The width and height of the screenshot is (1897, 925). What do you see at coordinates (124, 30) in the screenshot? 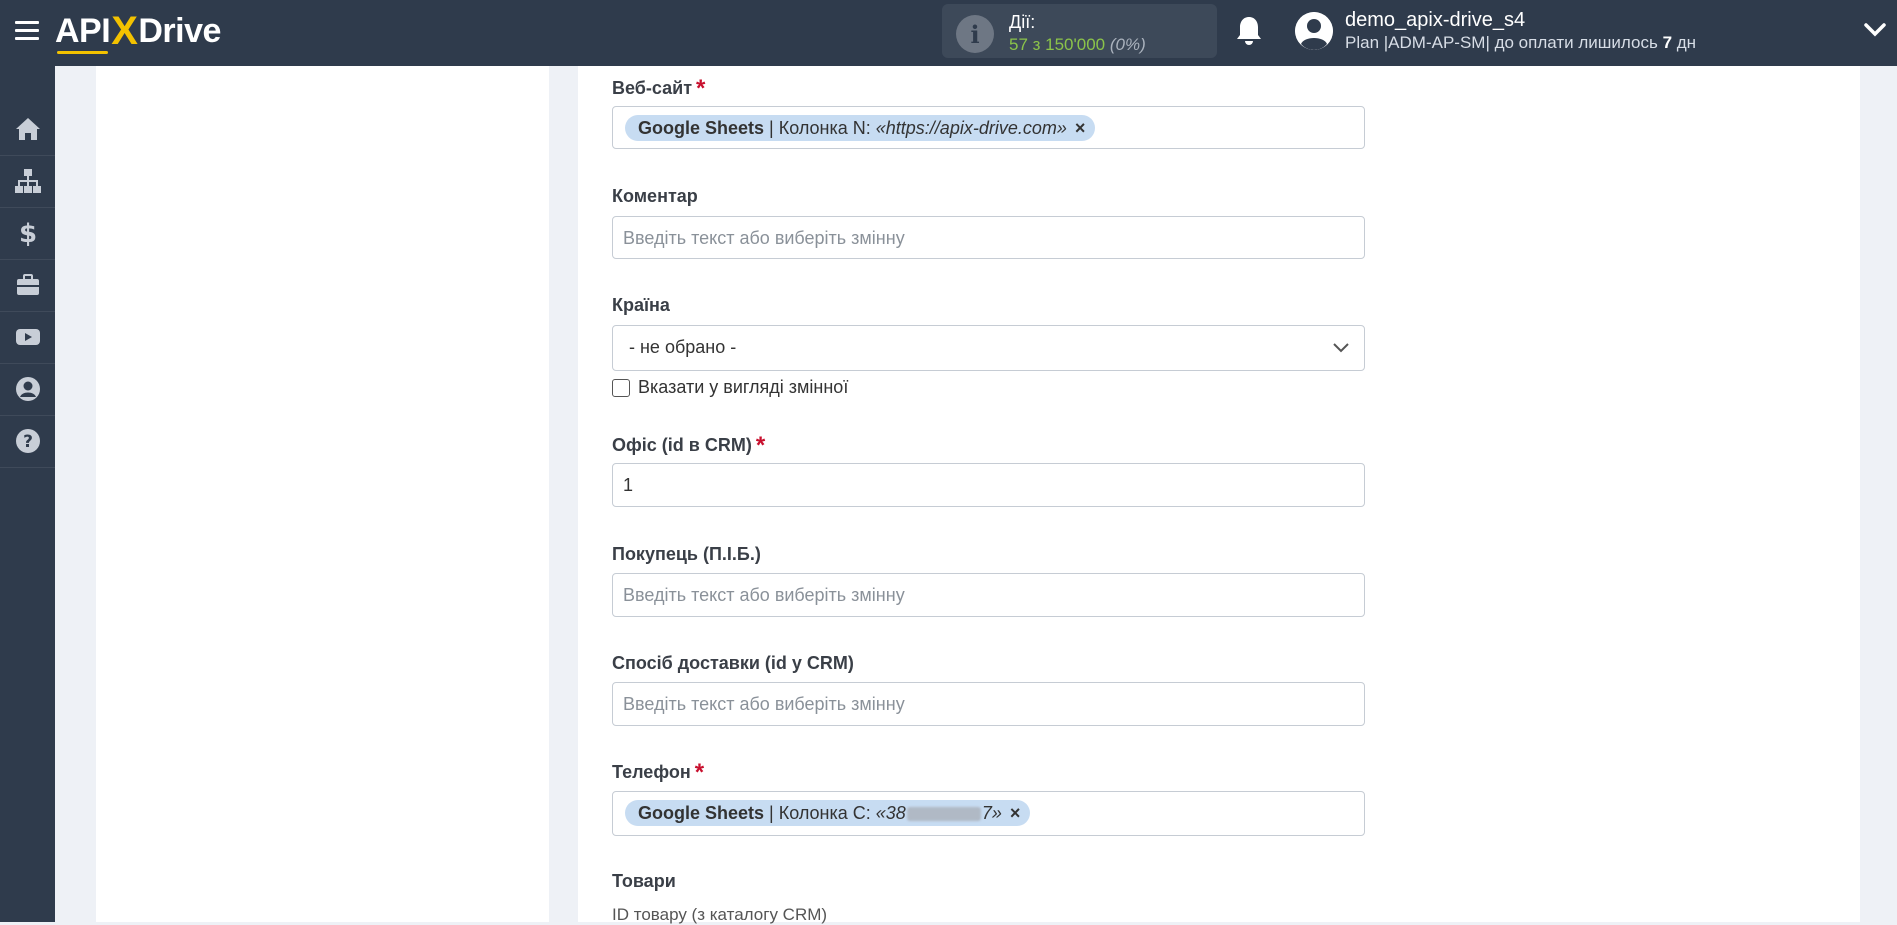
I see `logo-x-text: X` at bounding box center [124, 30].